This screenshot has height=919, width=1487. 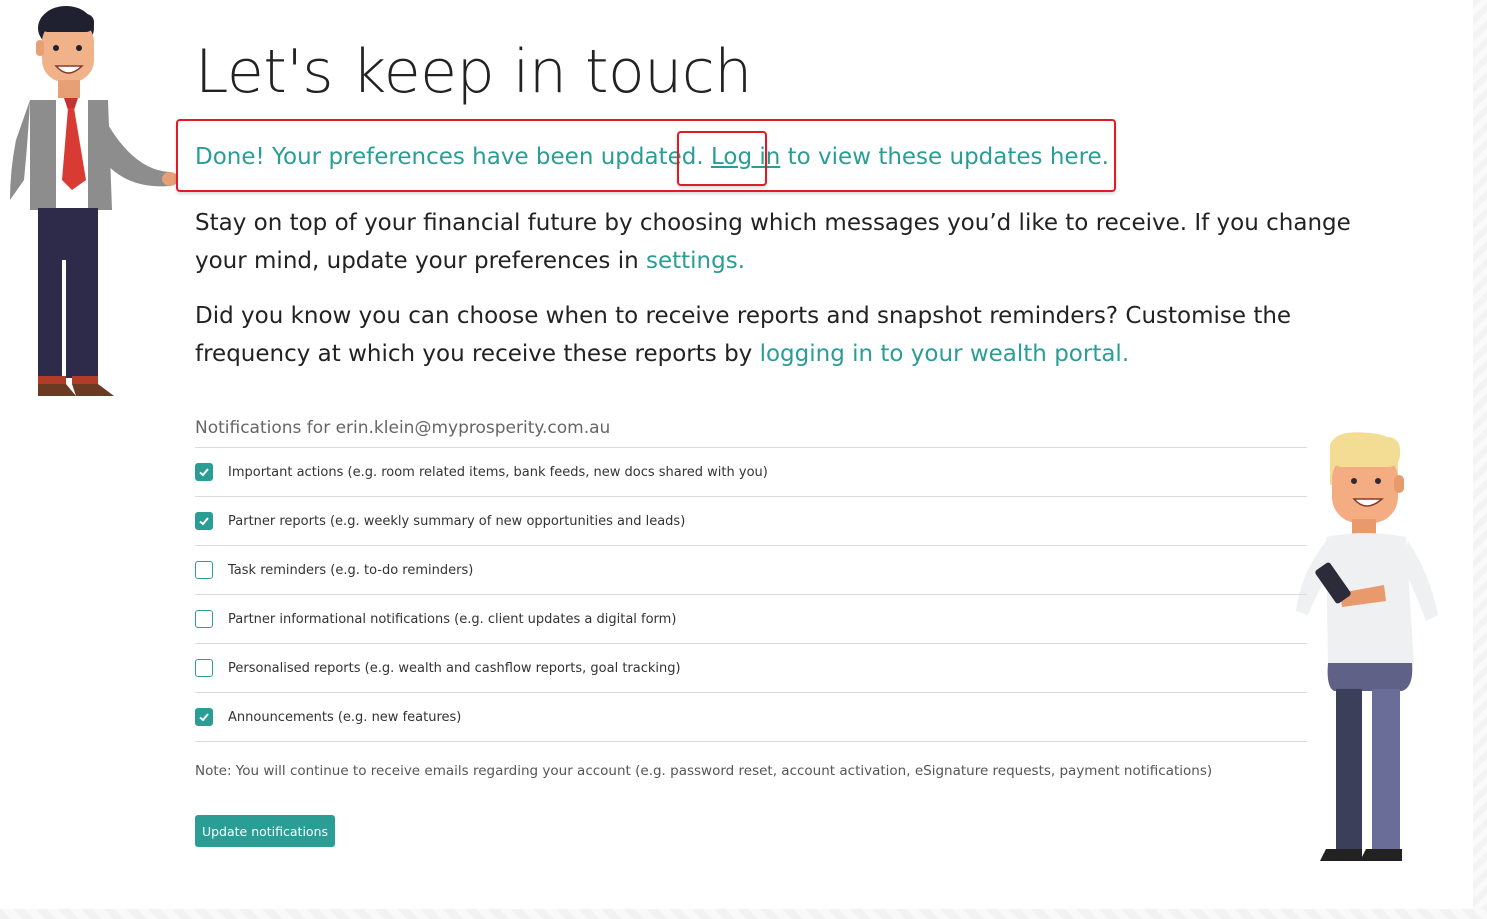 I want to click on page-title: Let's keep in touch, so click(x=473, y=72).